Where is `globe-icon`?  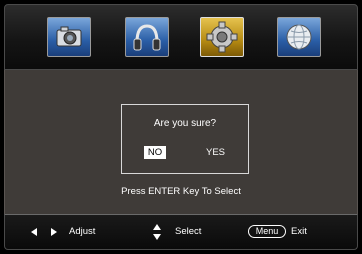 globe-icon is located at coordinates (299, 37).